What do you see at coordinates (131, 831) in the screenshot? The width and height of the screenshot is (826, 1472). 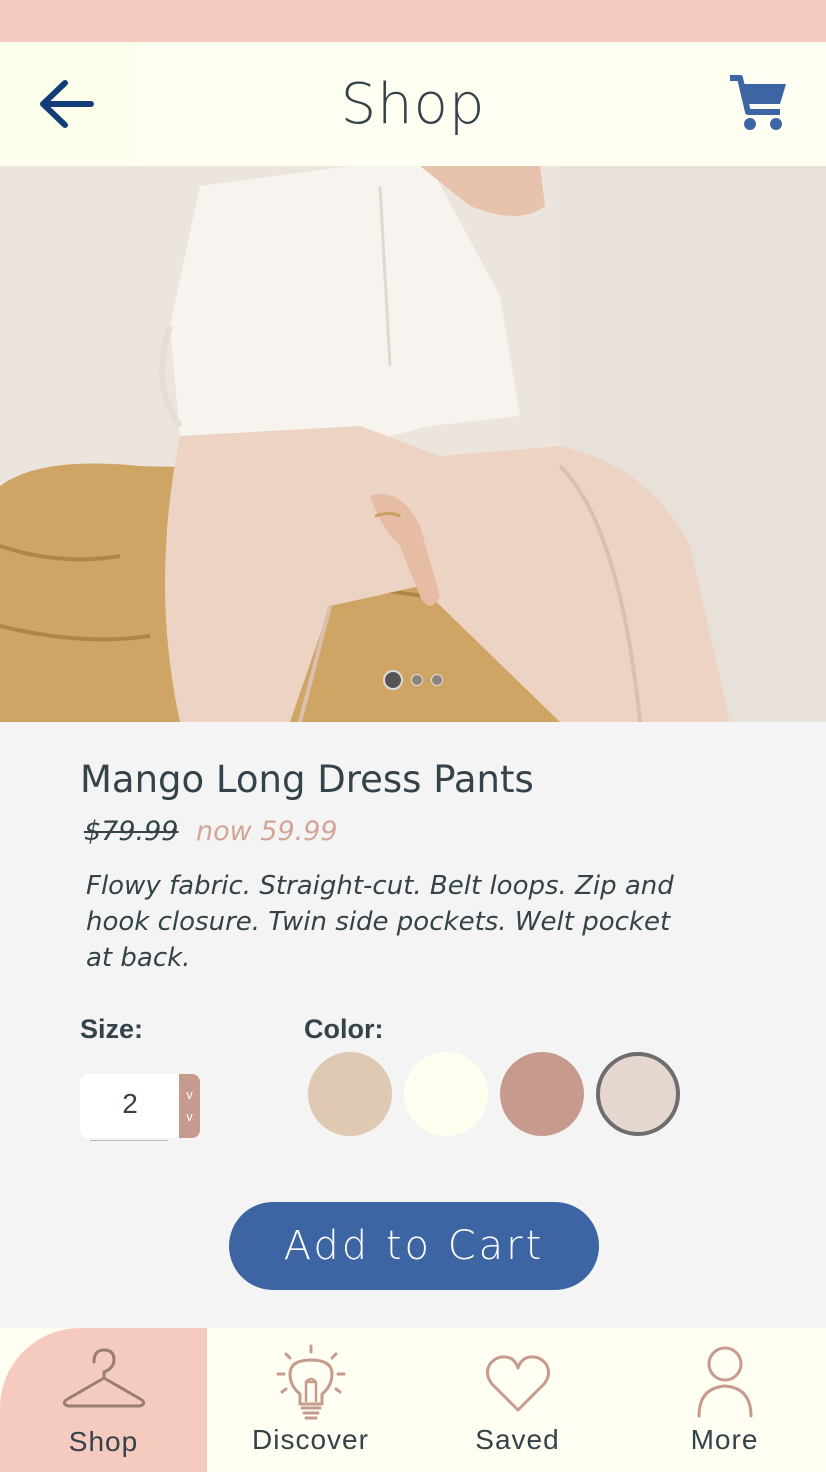 I see `original-price: $79.99` at bounding box center [131, 831].